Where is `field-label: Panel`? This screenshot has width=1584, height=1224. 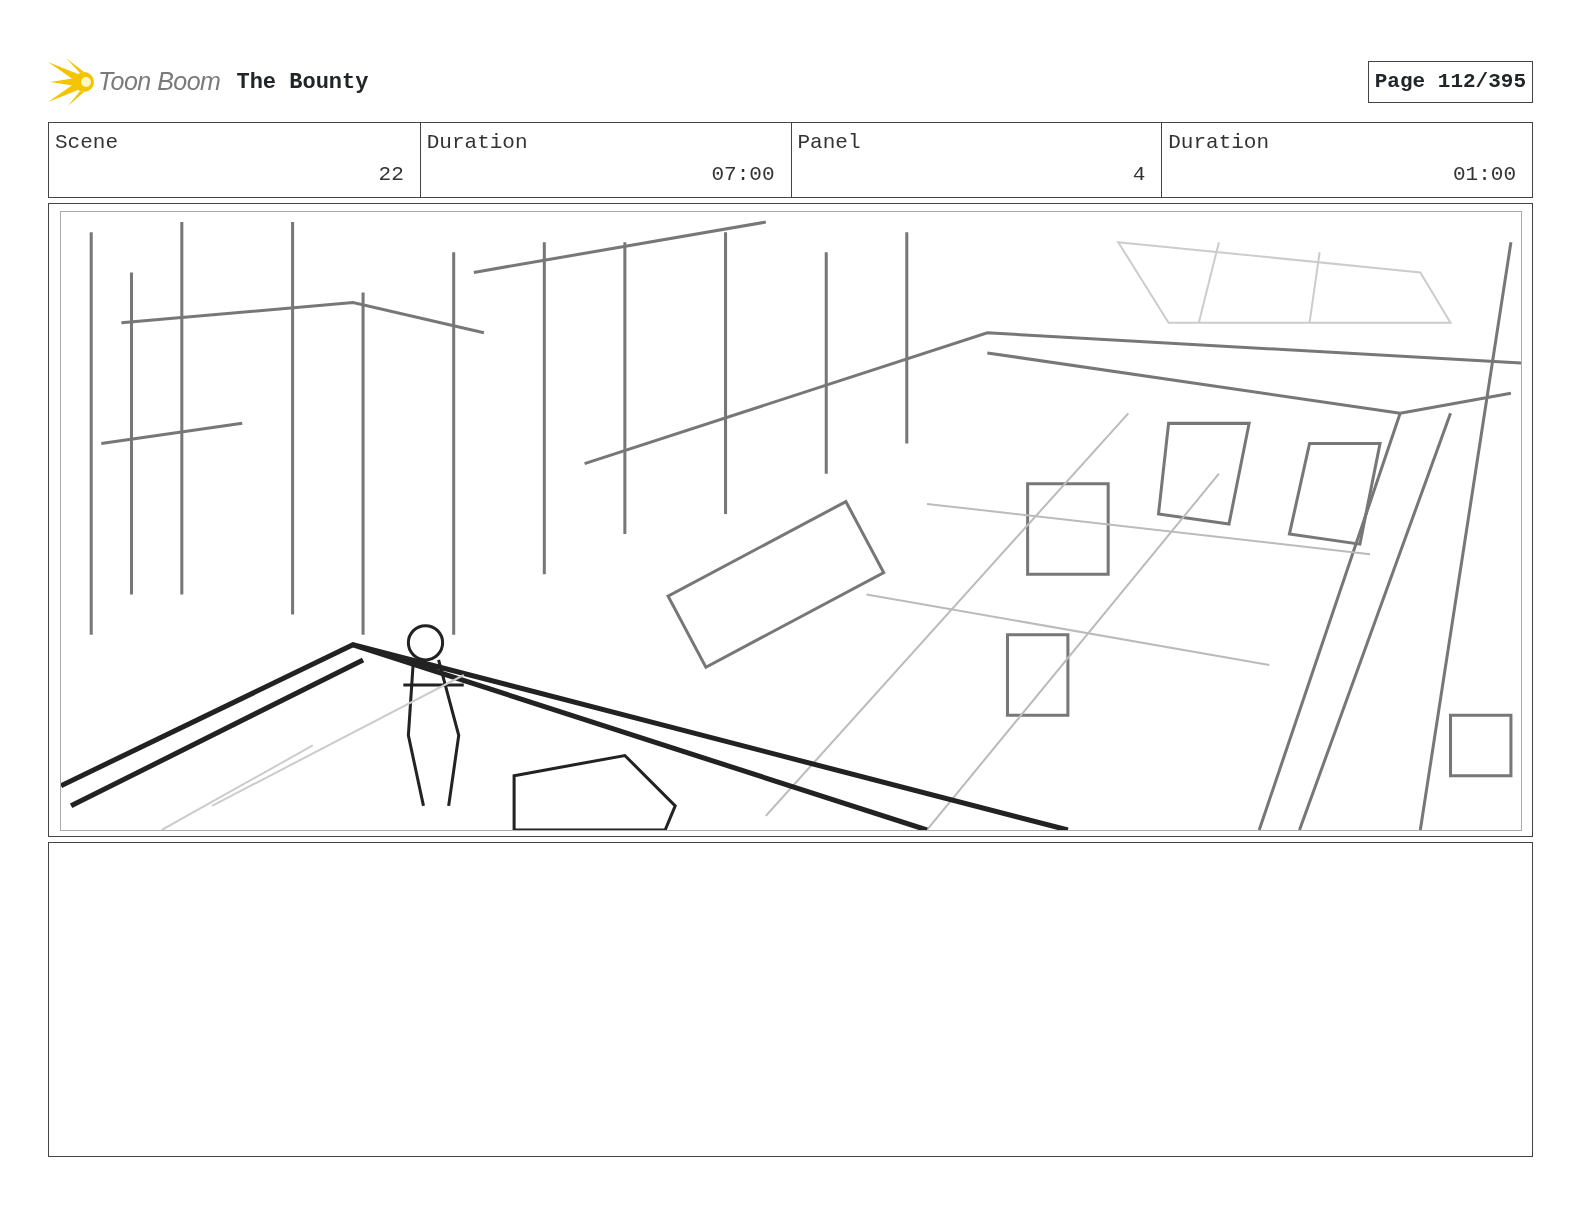 field-label: Panel is located at coordinates (829, 143).